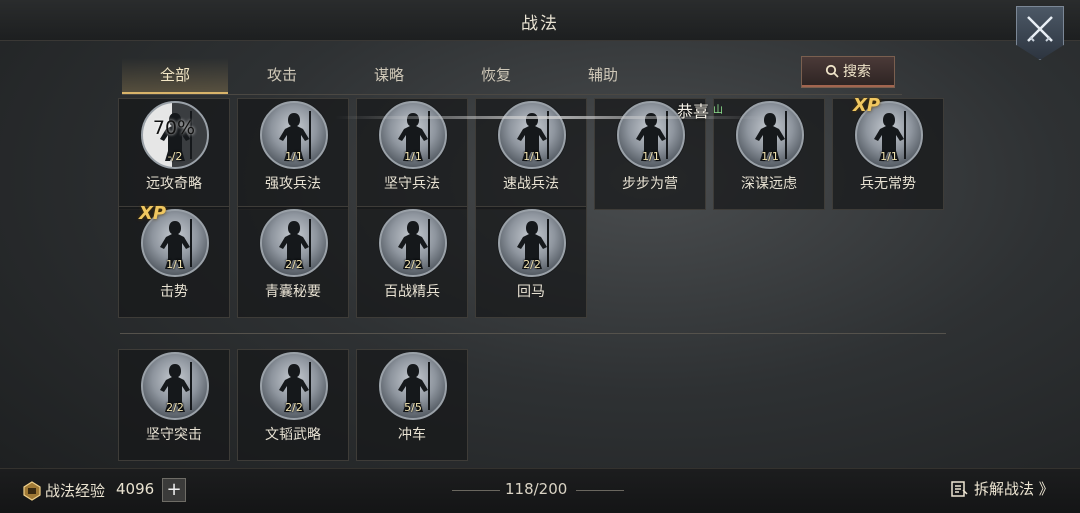 This screenshot has height=513, width=1080. I want to click on exp-value: 4096, so click(135, 489).